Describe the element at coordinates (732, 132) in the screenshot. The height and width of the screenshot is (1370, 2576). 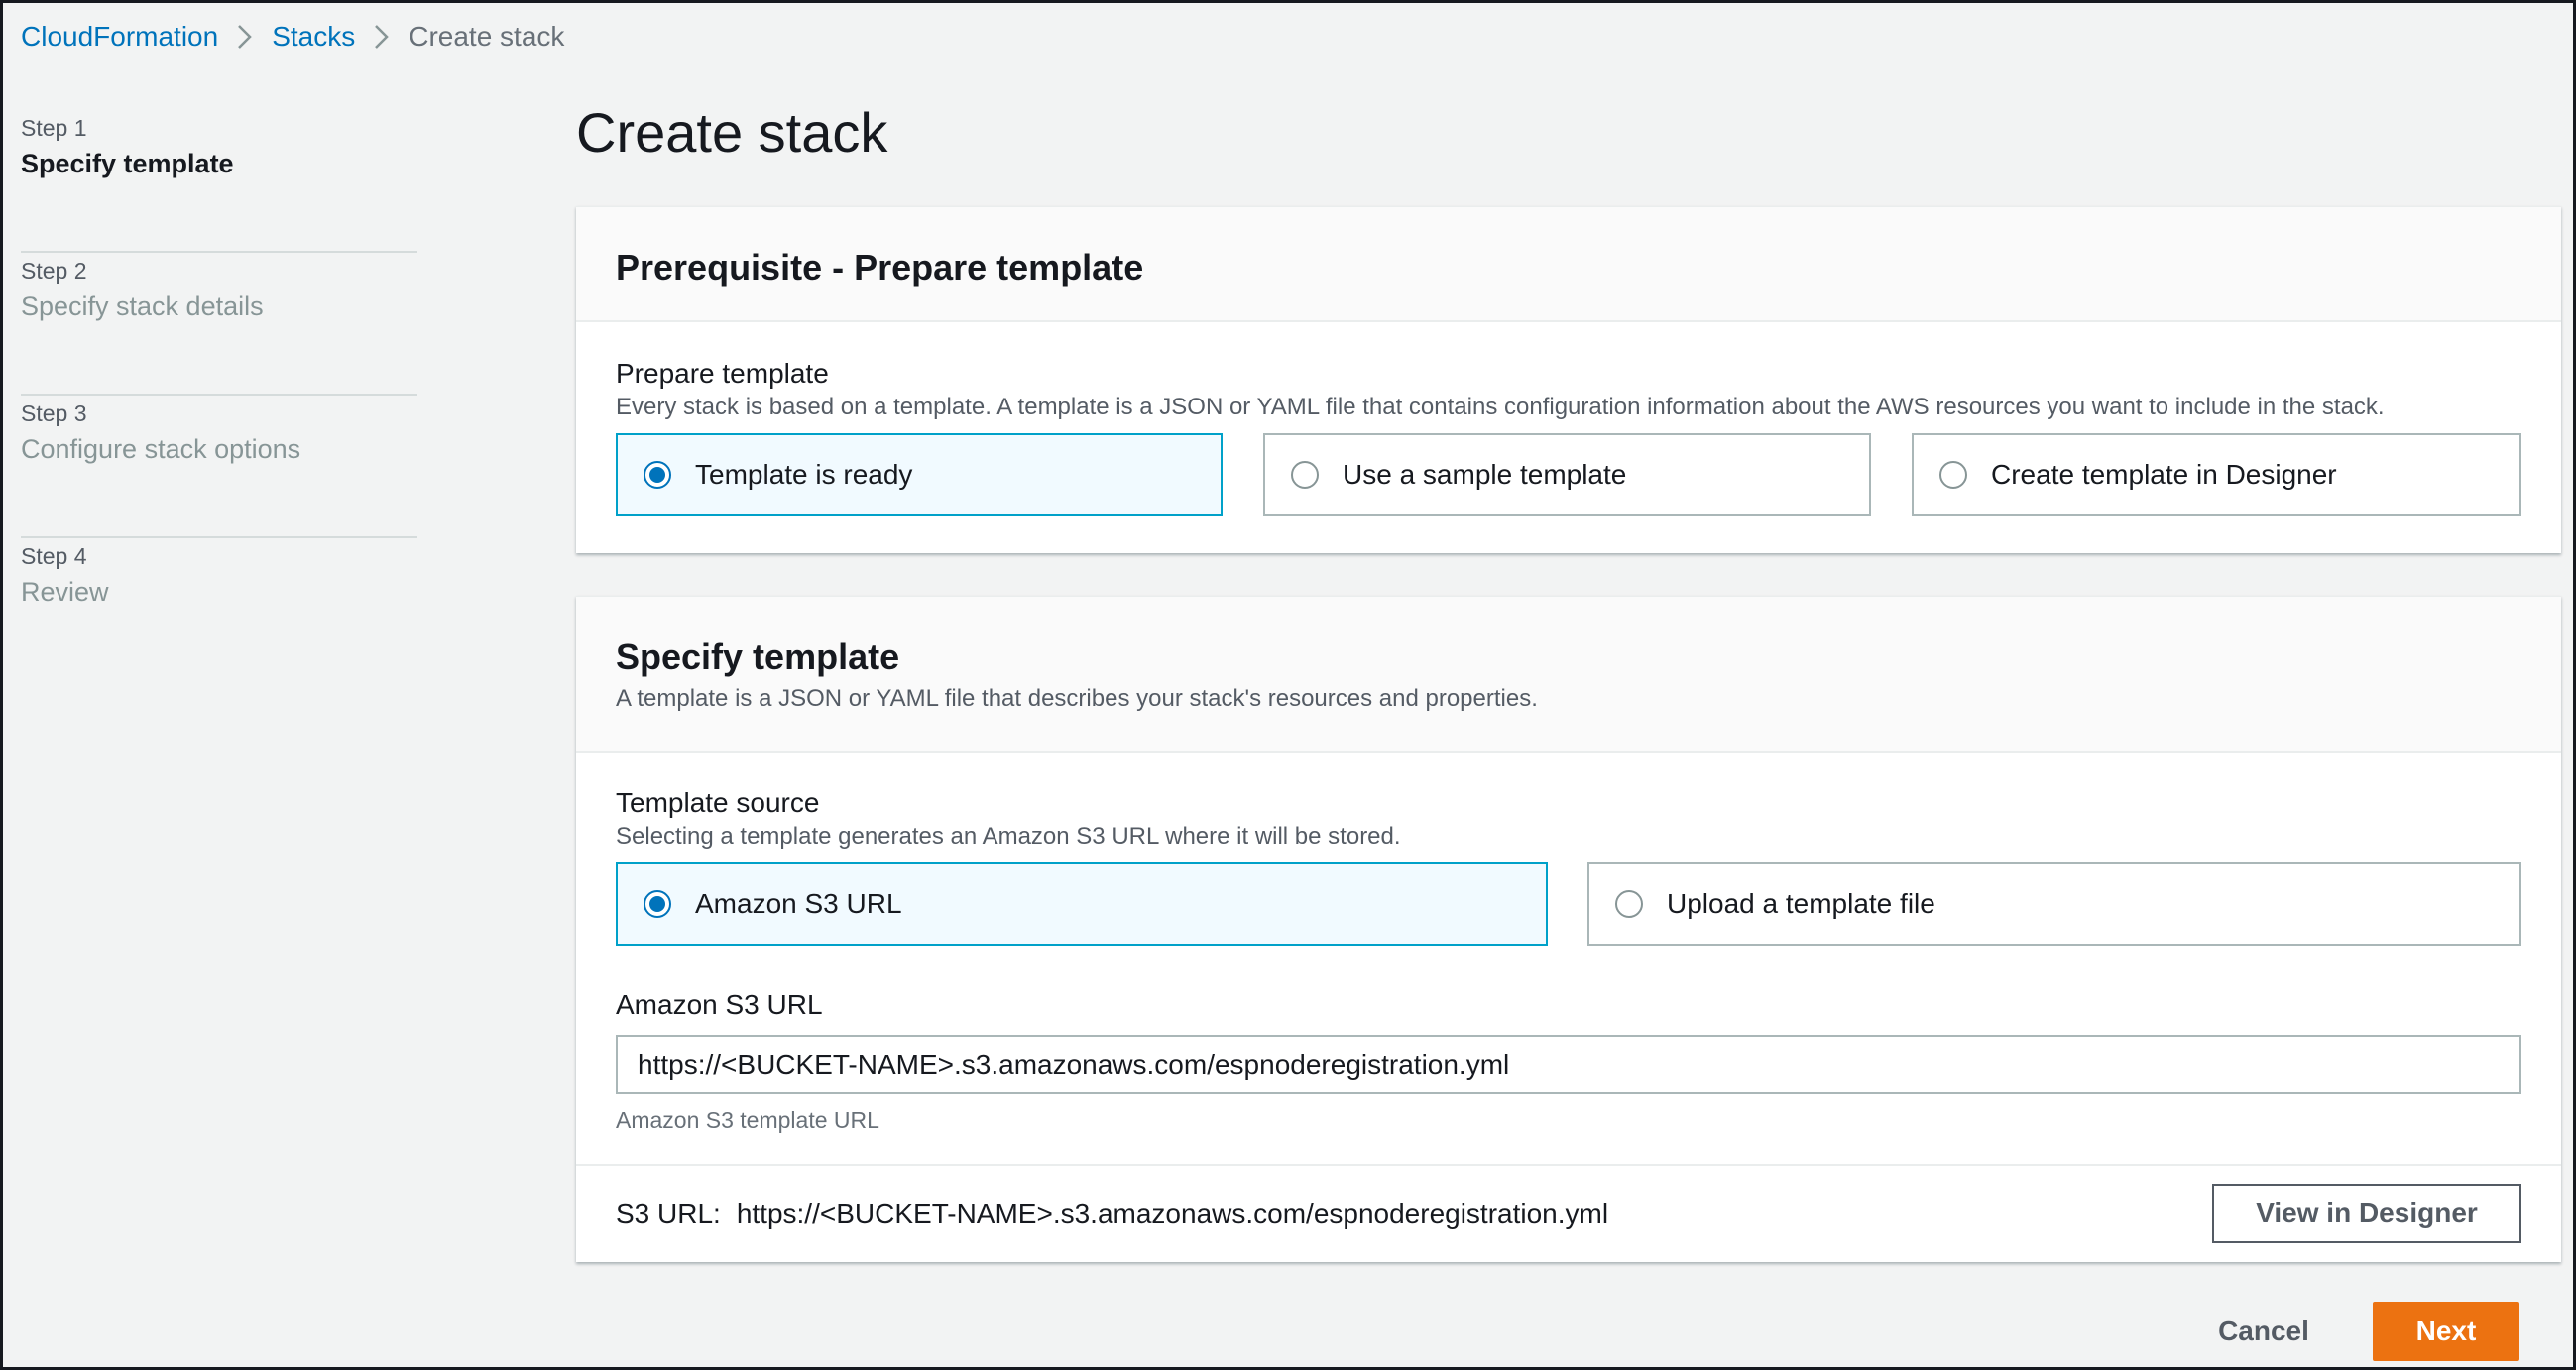
I see `page-title: Create stack` at that location.